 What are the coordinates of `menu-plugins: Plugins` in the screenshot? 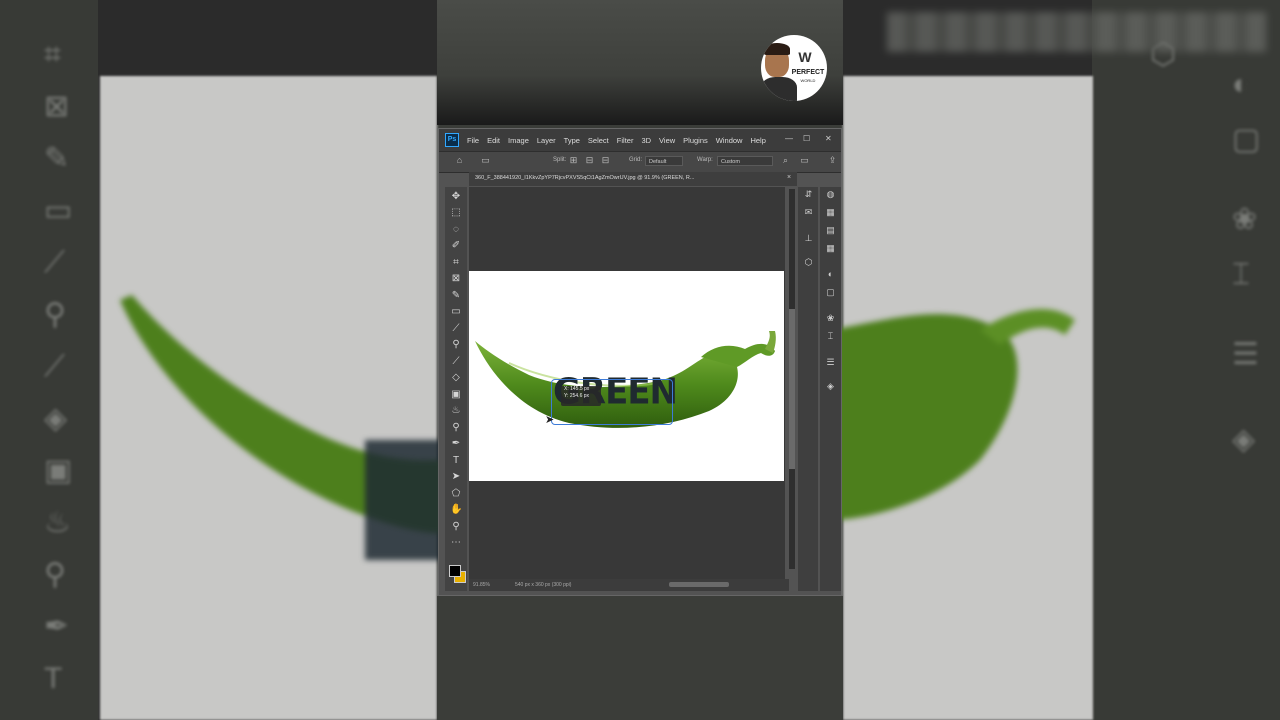 It's located at (695, 140).